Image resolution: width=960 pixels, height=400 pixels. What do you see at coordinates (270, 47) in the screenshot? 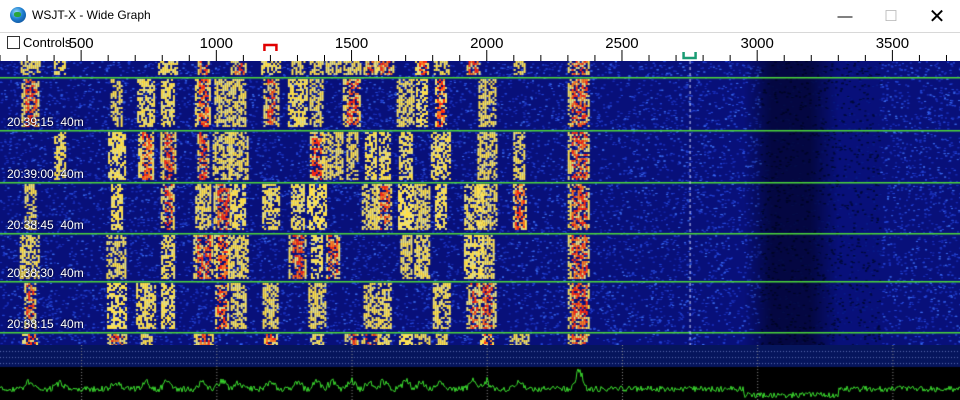
I see `rx-frequency-marker` at bounding box center [270, 47].